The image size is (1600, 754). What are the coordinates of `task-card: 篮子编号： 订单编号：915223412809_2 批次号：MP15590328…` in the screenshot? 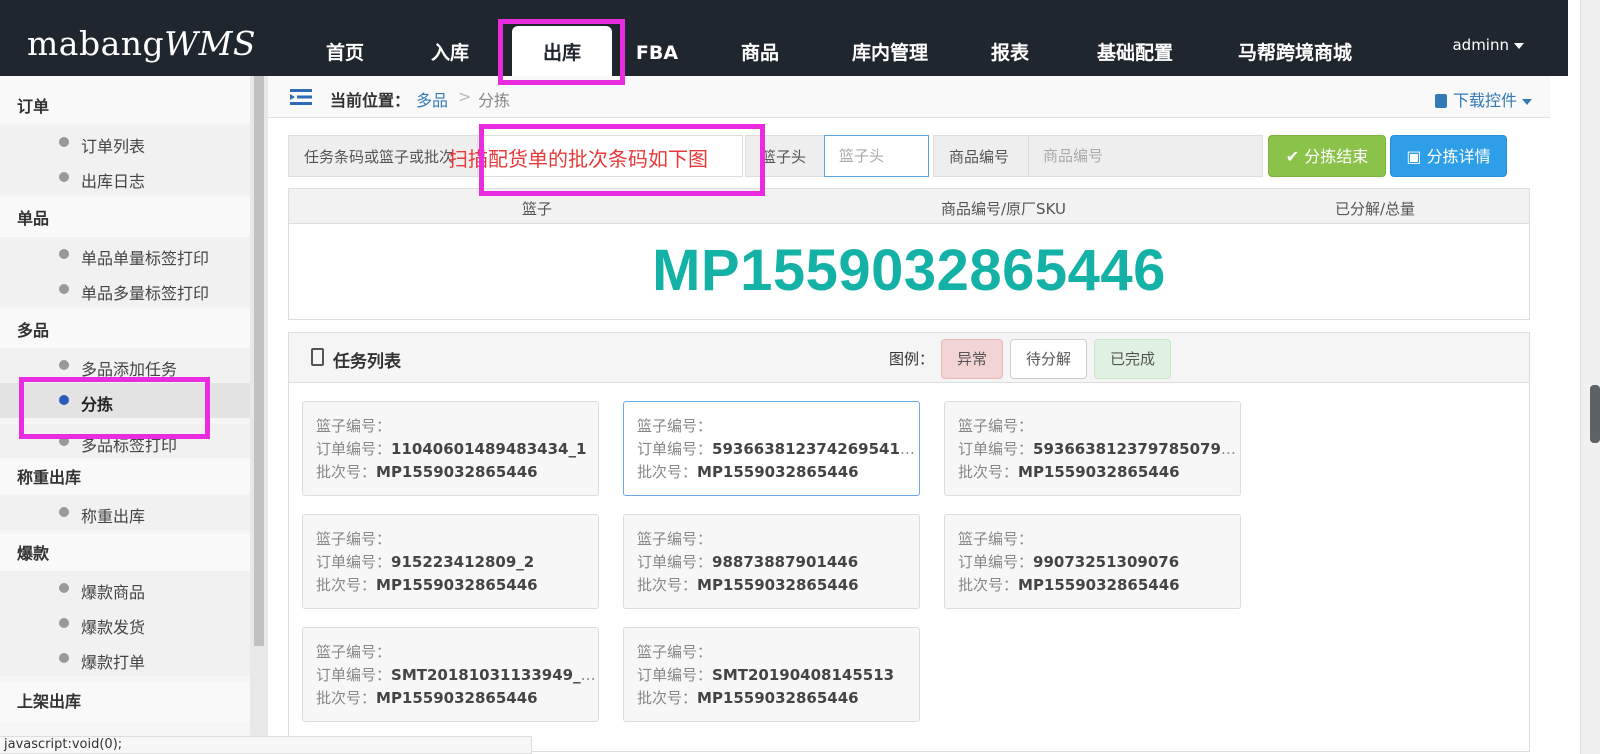 It's located at (450, 561).